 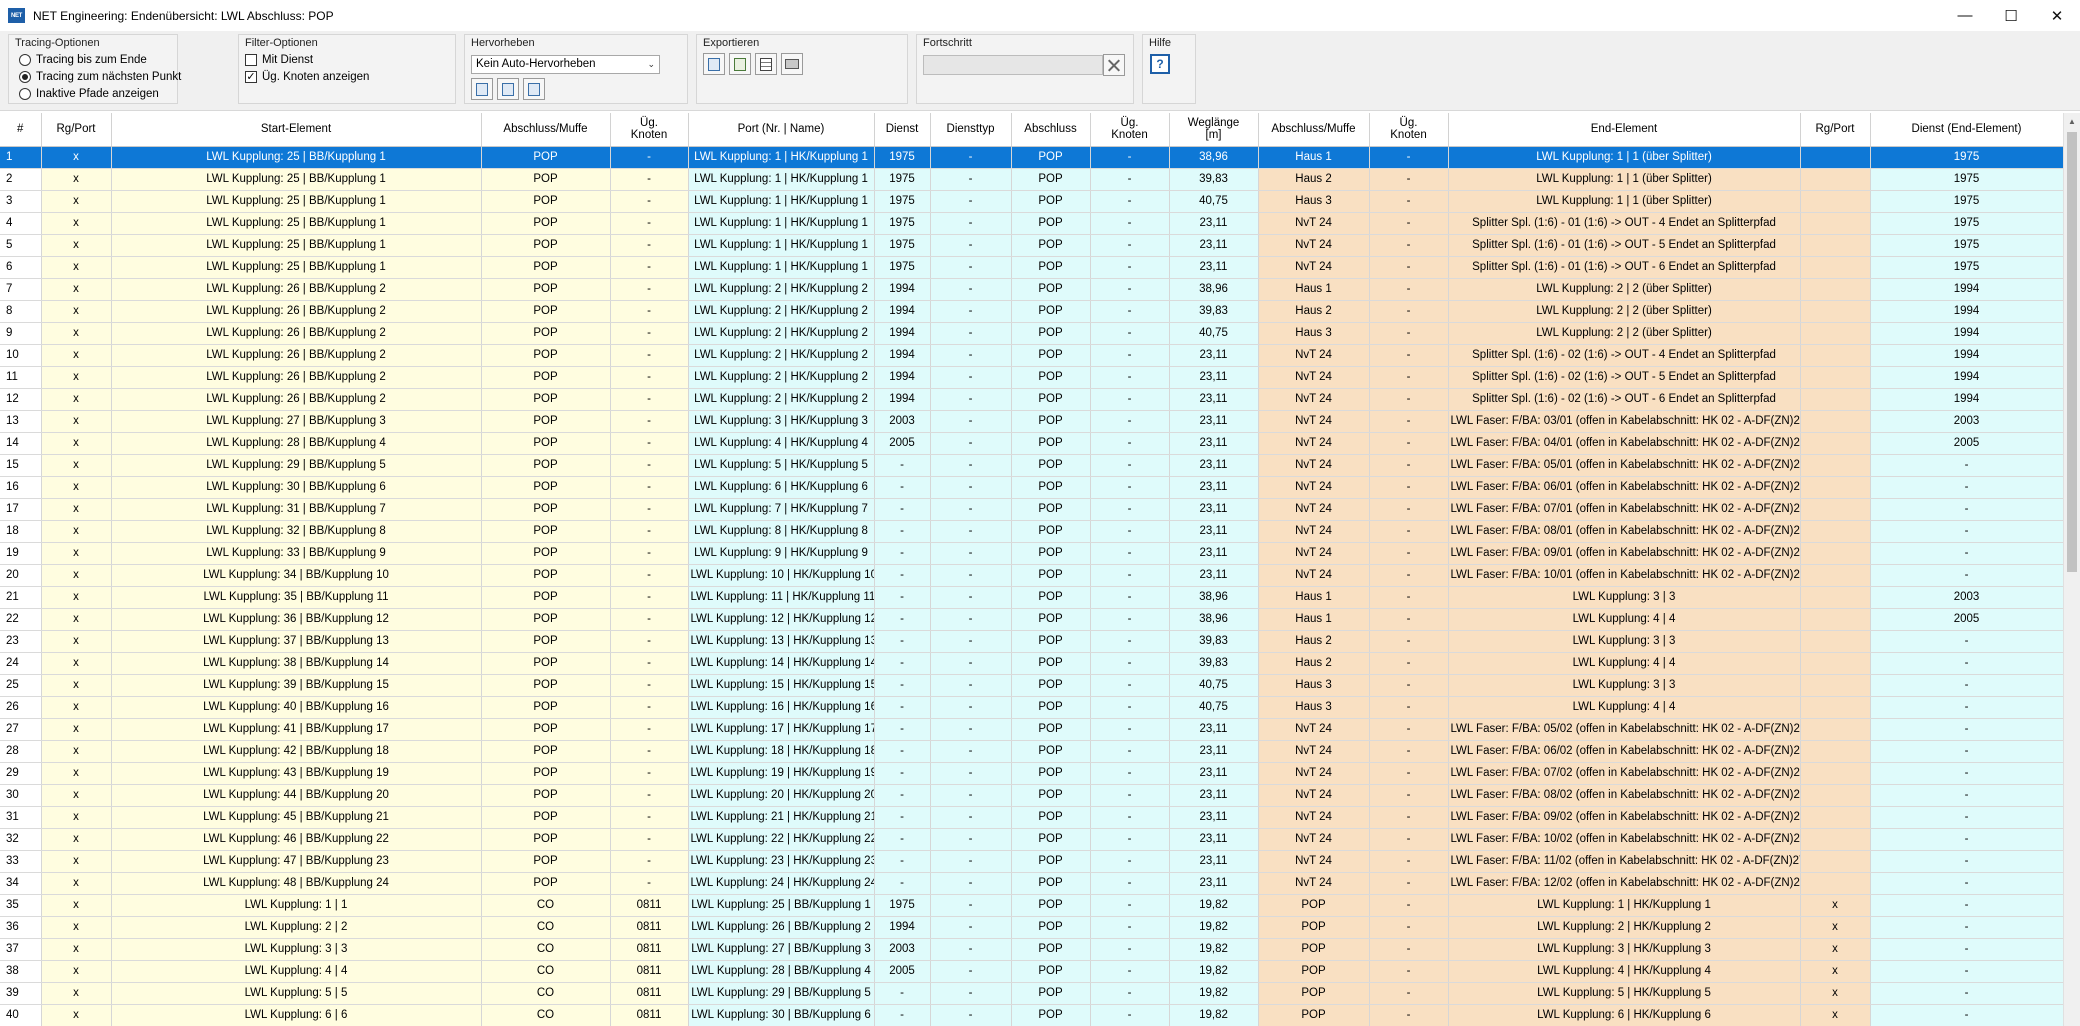 What do you see at coordinates (307, 77) in the screenshot?
I see `checkbox-ug-knoten: ✓ Üg. Knoten anzeigen` at bounding box center [307, 77].